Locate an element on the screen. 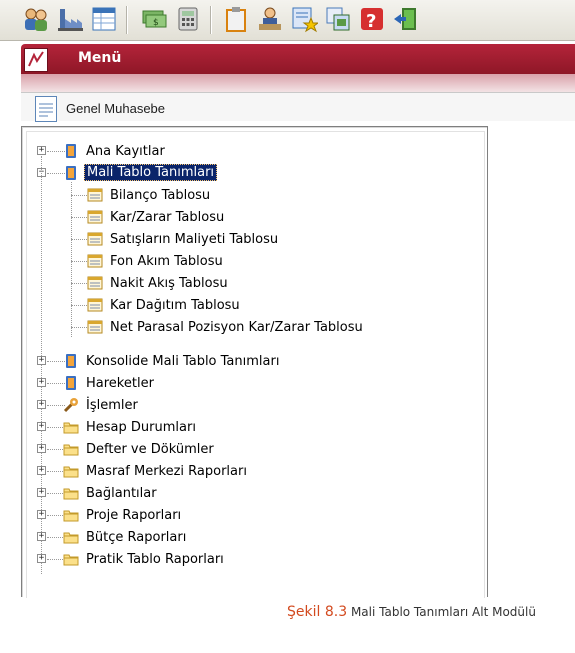 The image size is (575, 653). copy-windows-icon is located at coordinates (338, 19).